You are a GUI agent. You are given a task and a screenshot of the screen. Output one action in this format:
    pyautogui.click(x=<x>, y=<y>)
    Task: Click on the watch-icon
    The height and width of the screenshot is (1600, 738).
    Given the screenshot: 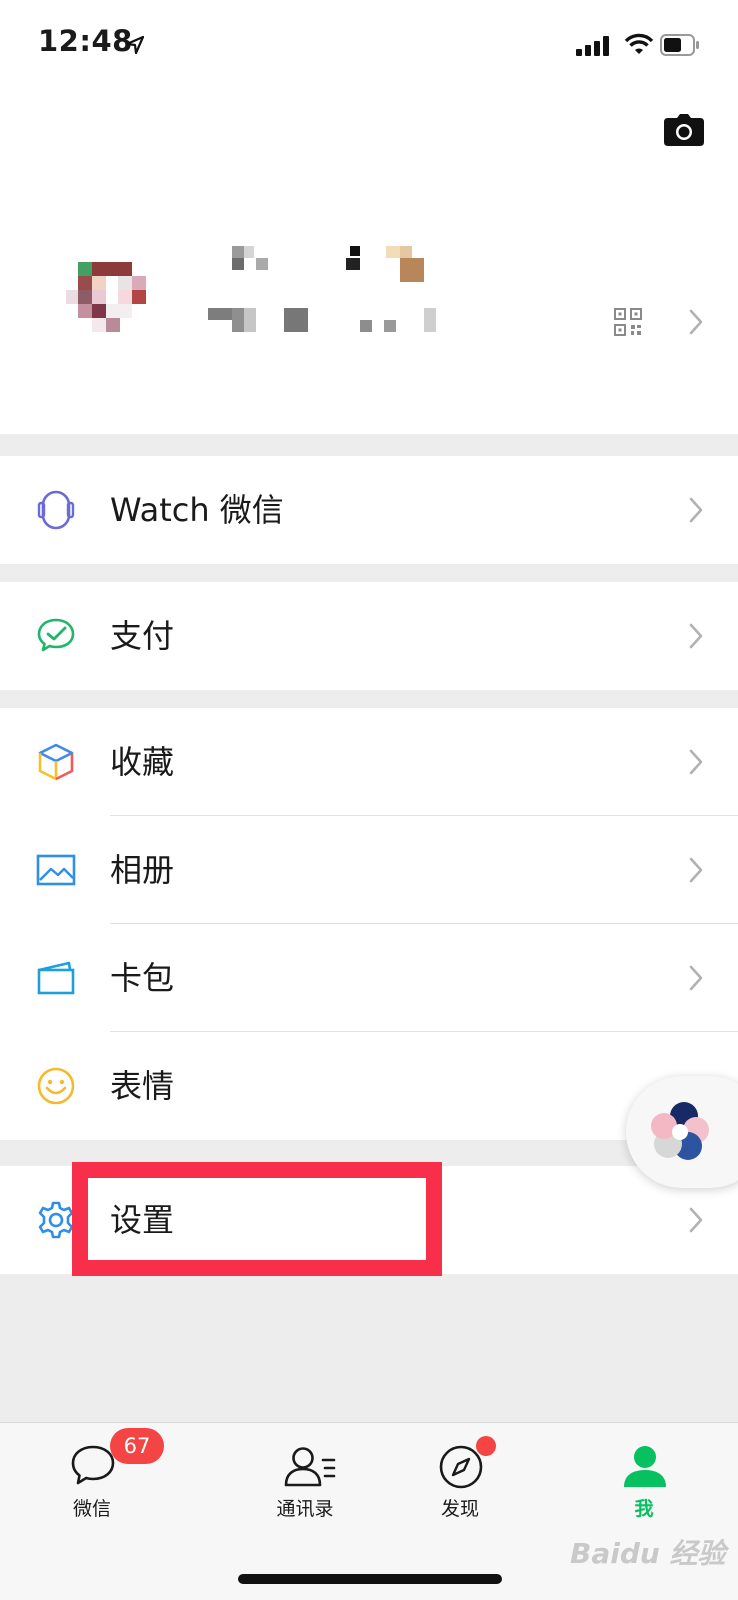 What is the action you would take?
    pyautogui.click(x=56, y=510)
    